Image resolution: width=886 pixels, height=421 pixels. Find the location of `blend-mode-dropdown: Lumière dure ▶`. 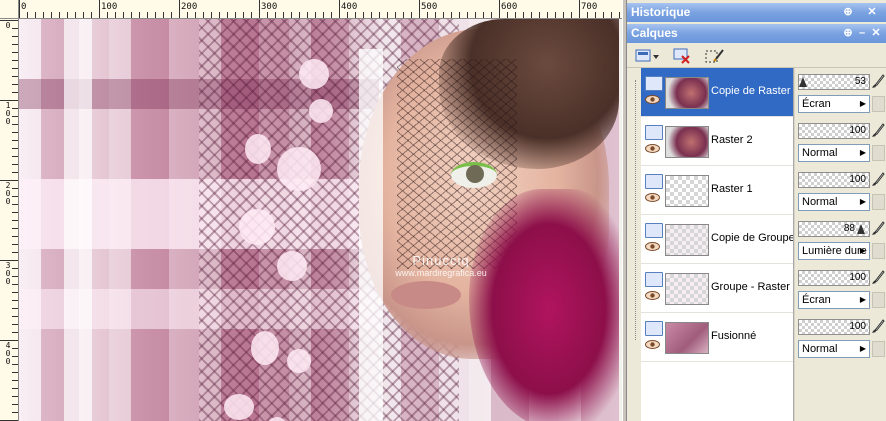

blend-mode-dropdown: Lumière dure ▶ is located at coordinates (834, 251).